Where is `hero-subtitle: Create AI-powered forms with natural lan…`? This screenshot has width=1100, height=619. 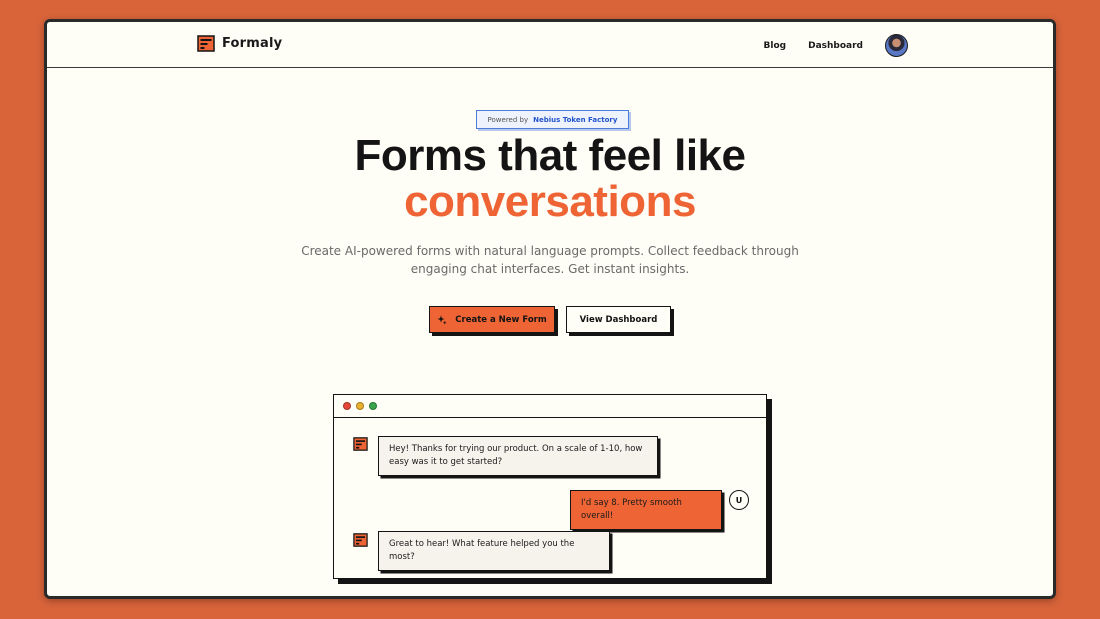
hero-subtitle: Create AI-powered forms with natural lan… is located at coordinates (550, 260).